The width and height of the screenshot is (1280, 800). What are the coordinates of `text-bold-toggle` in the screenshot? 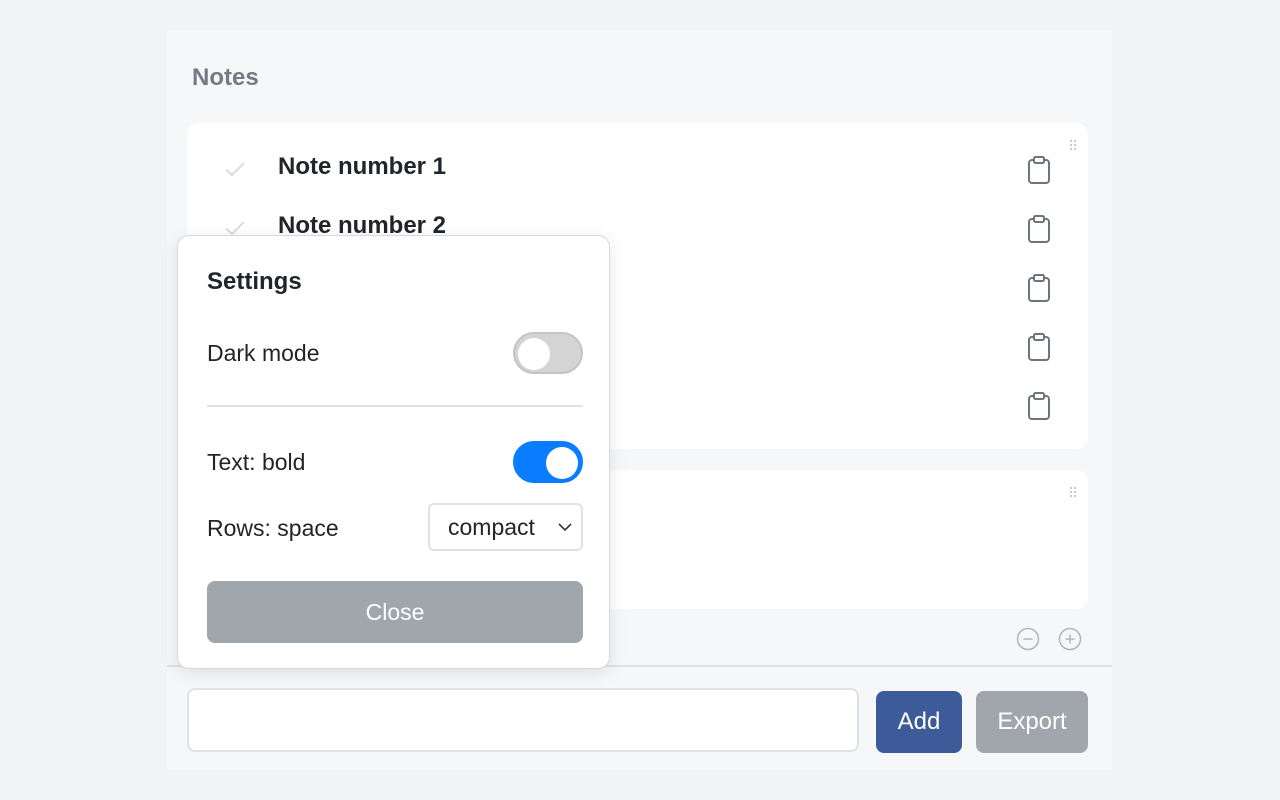 It's located at (548, 462).